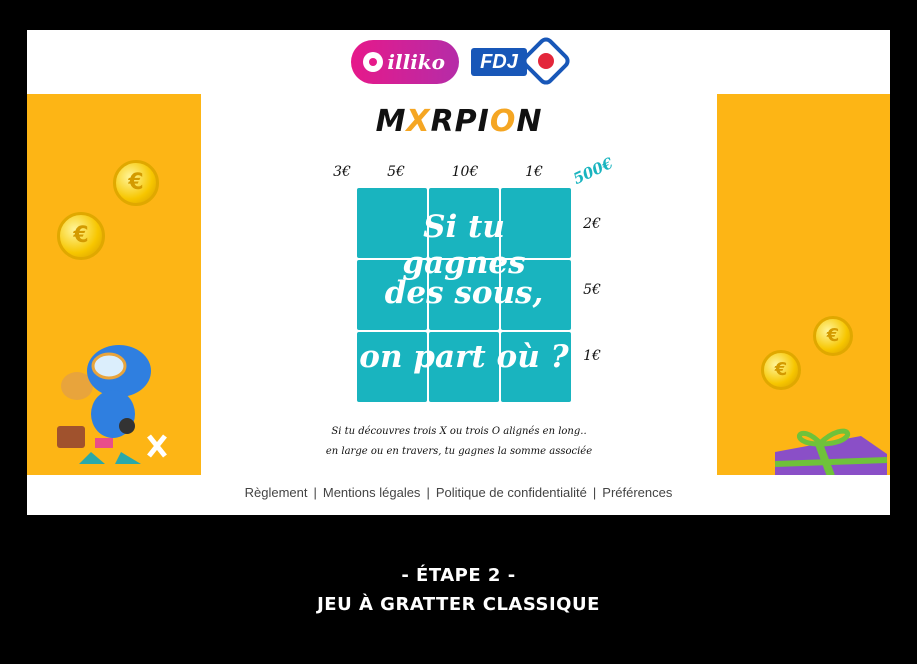 The width and height of the screenshot is (917, 664). I want to click on footer-link-reglement: Règlement, so click(276, 492).